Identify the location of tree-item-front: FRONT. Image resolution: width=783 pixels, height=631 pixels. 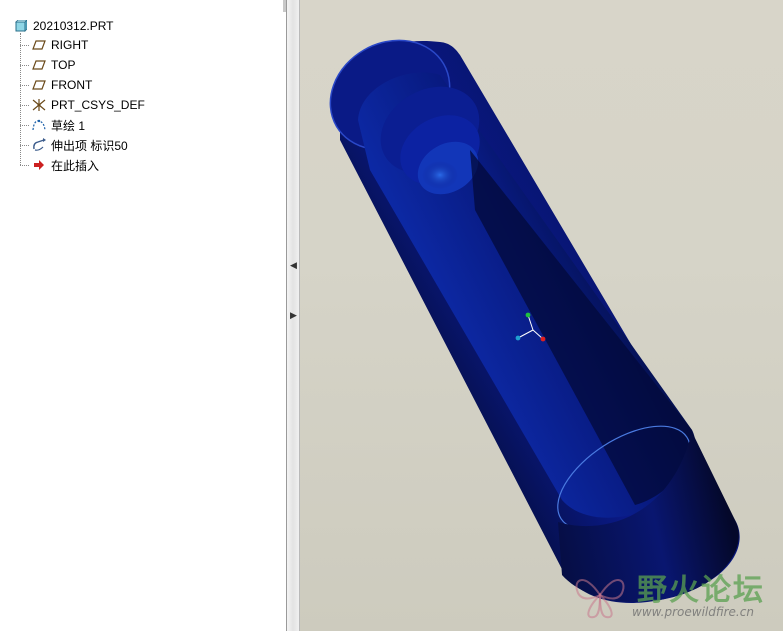
(61, 85).